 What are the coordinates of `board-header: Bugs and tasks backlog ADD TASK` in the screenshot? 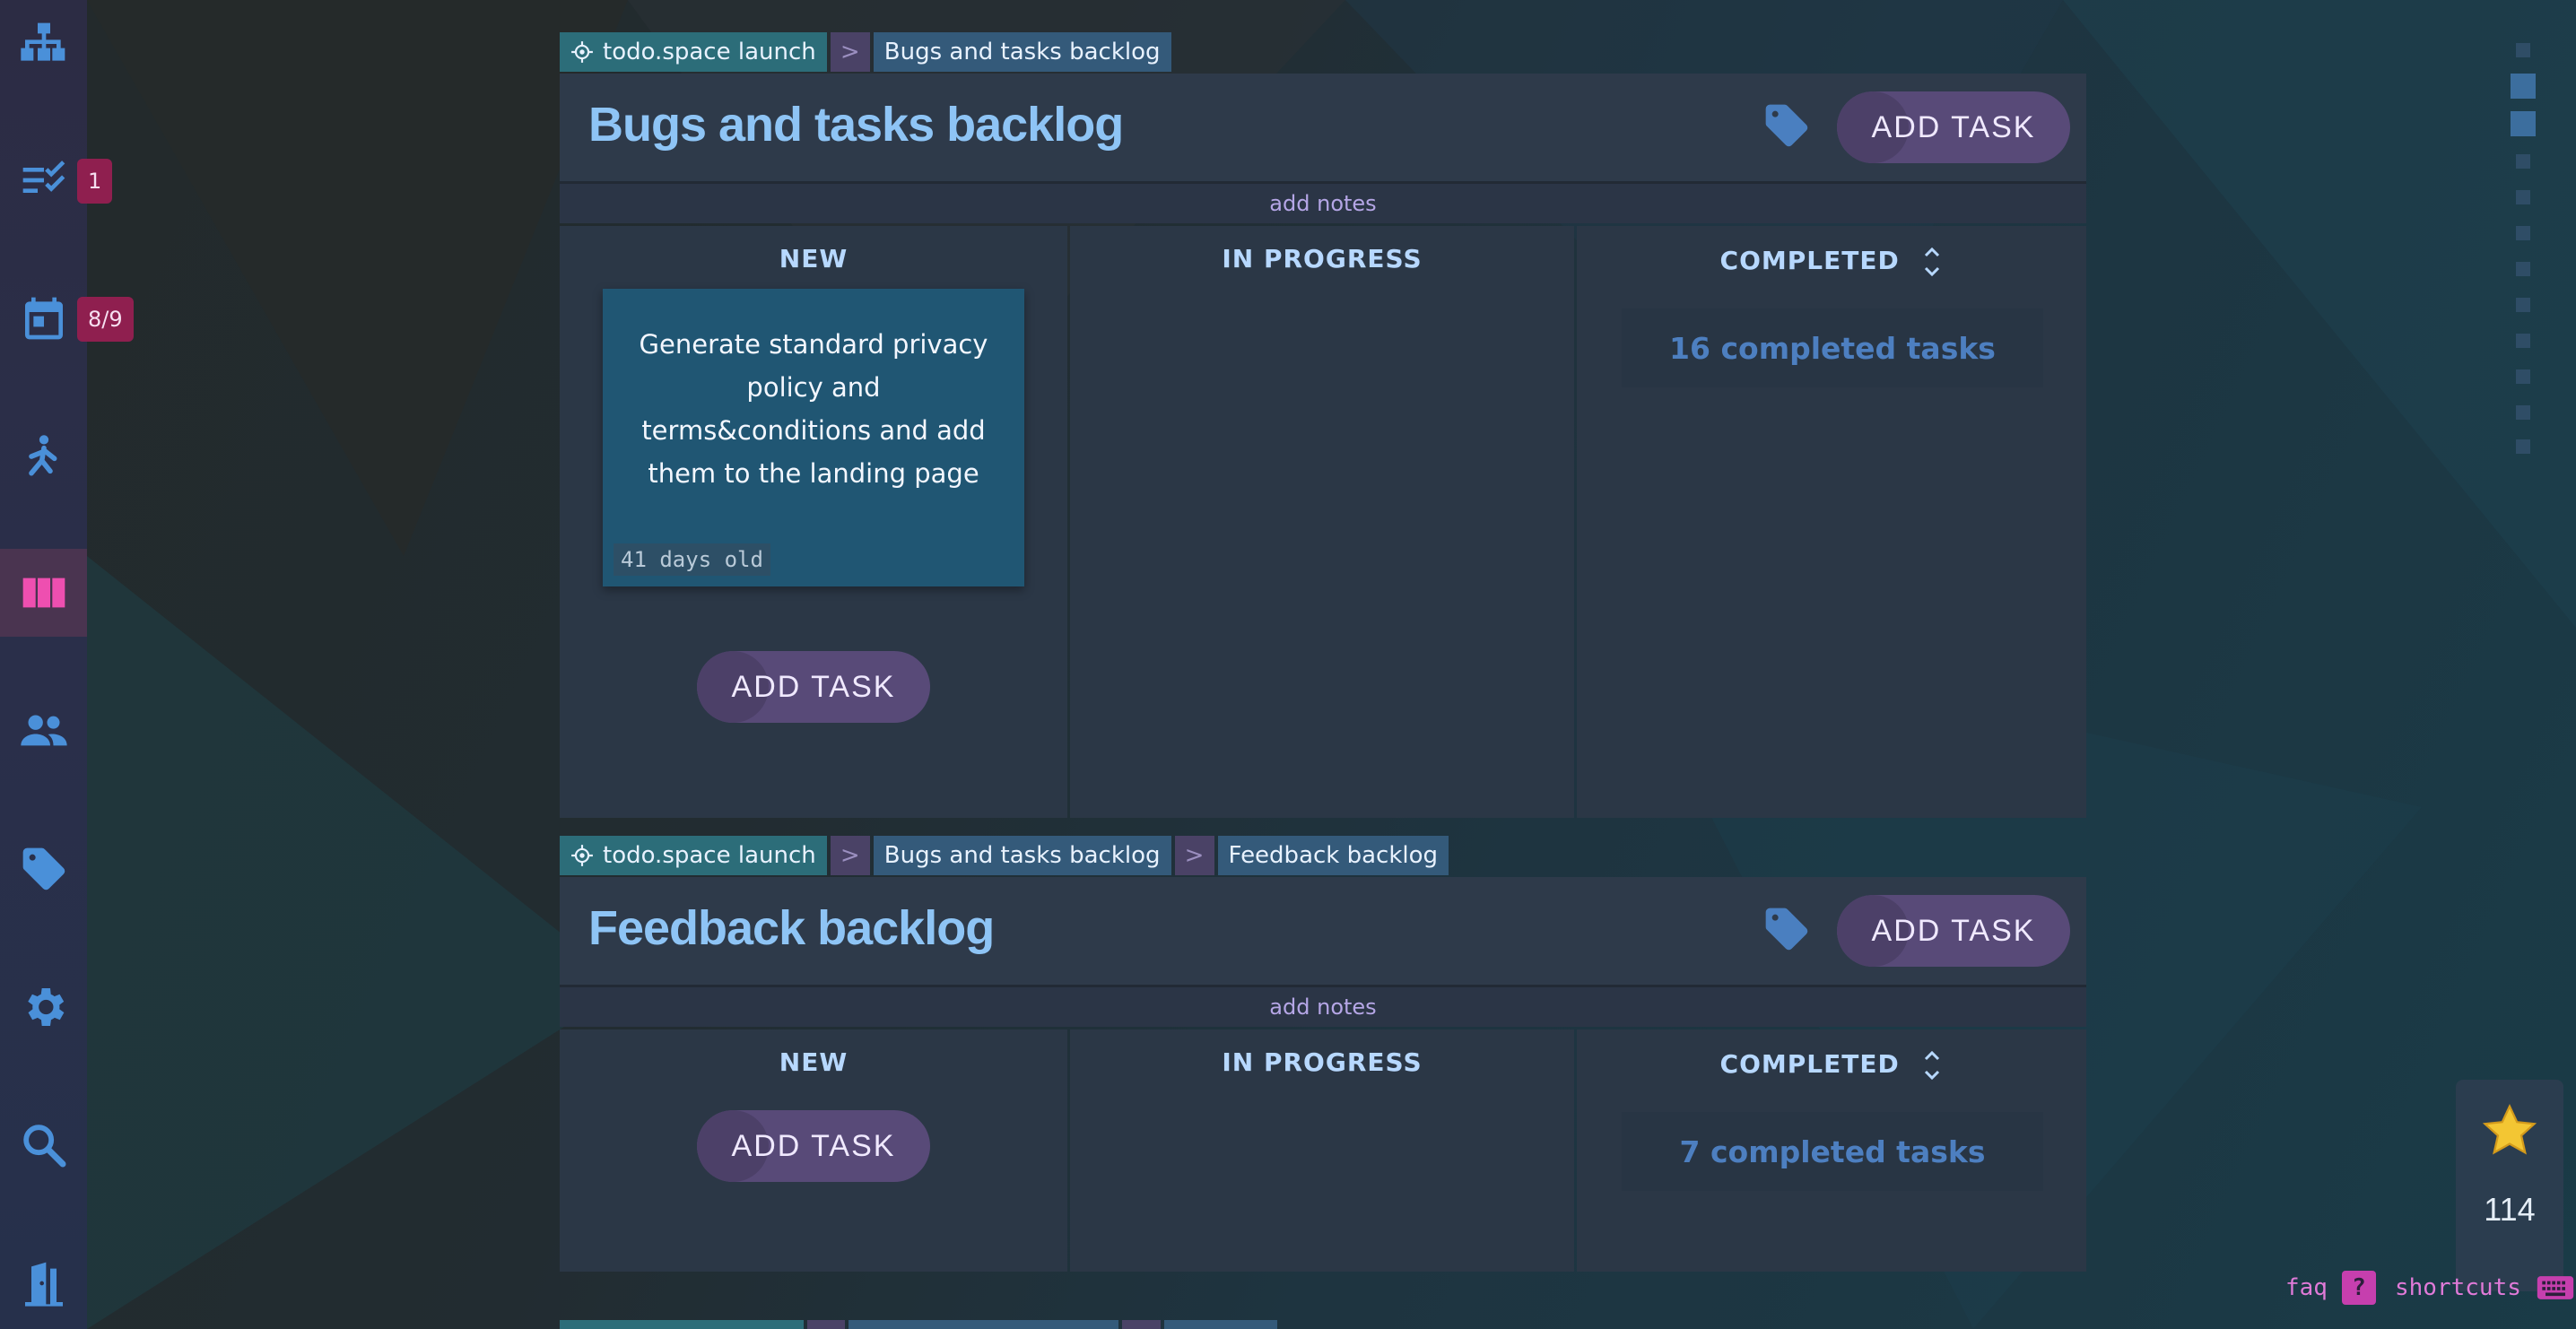 It's located at (1323, 129).